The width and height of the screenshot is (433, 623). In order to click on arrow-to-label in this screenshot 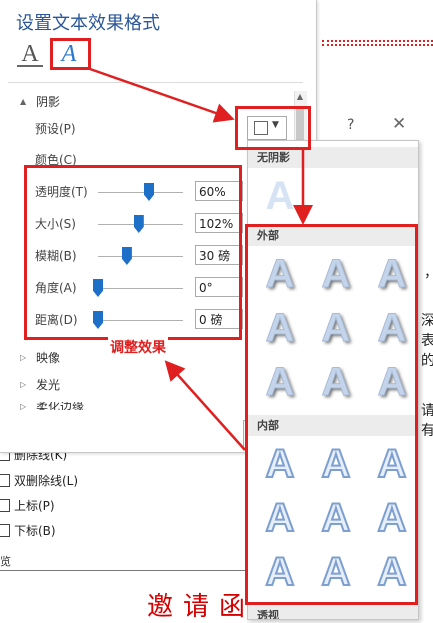, I will do `click(205, 405)`.